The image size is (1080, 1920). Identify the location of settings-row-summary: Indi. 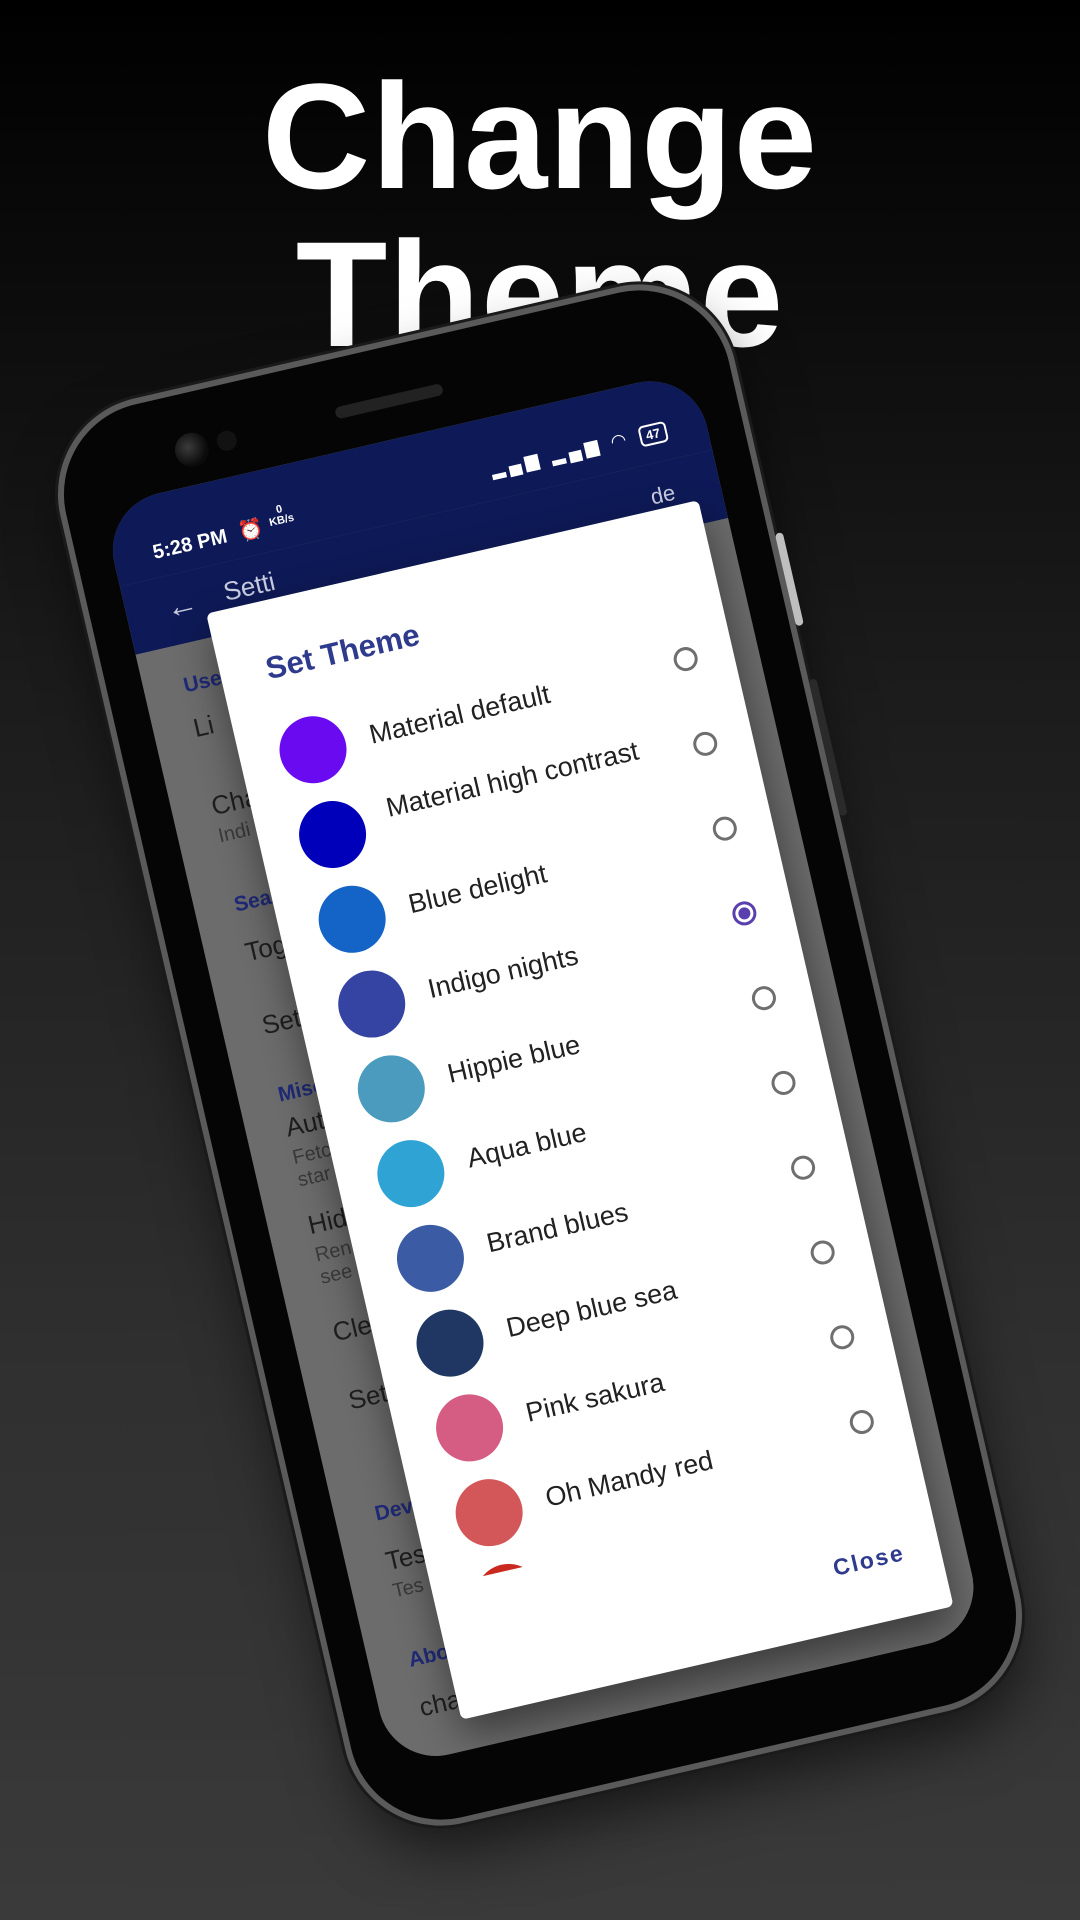
(234, 833).